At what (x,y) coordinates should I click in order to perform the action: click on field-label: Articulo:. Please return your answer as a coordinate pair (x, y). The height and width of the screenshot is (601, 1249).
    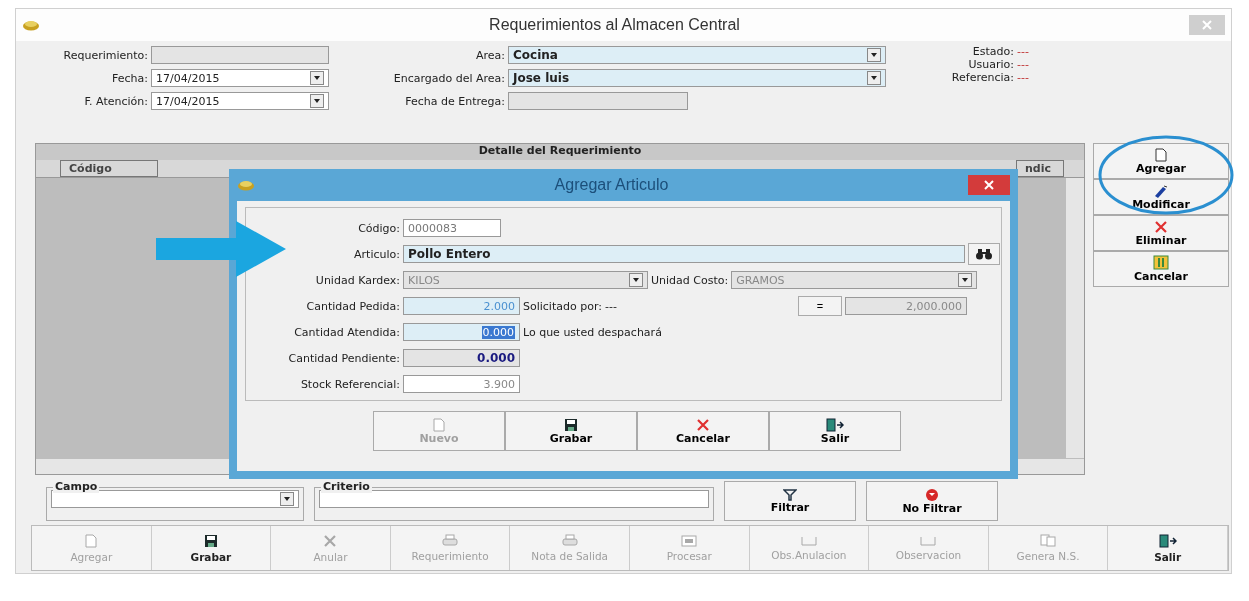
    Looking at the image, I should click on (376, 254).